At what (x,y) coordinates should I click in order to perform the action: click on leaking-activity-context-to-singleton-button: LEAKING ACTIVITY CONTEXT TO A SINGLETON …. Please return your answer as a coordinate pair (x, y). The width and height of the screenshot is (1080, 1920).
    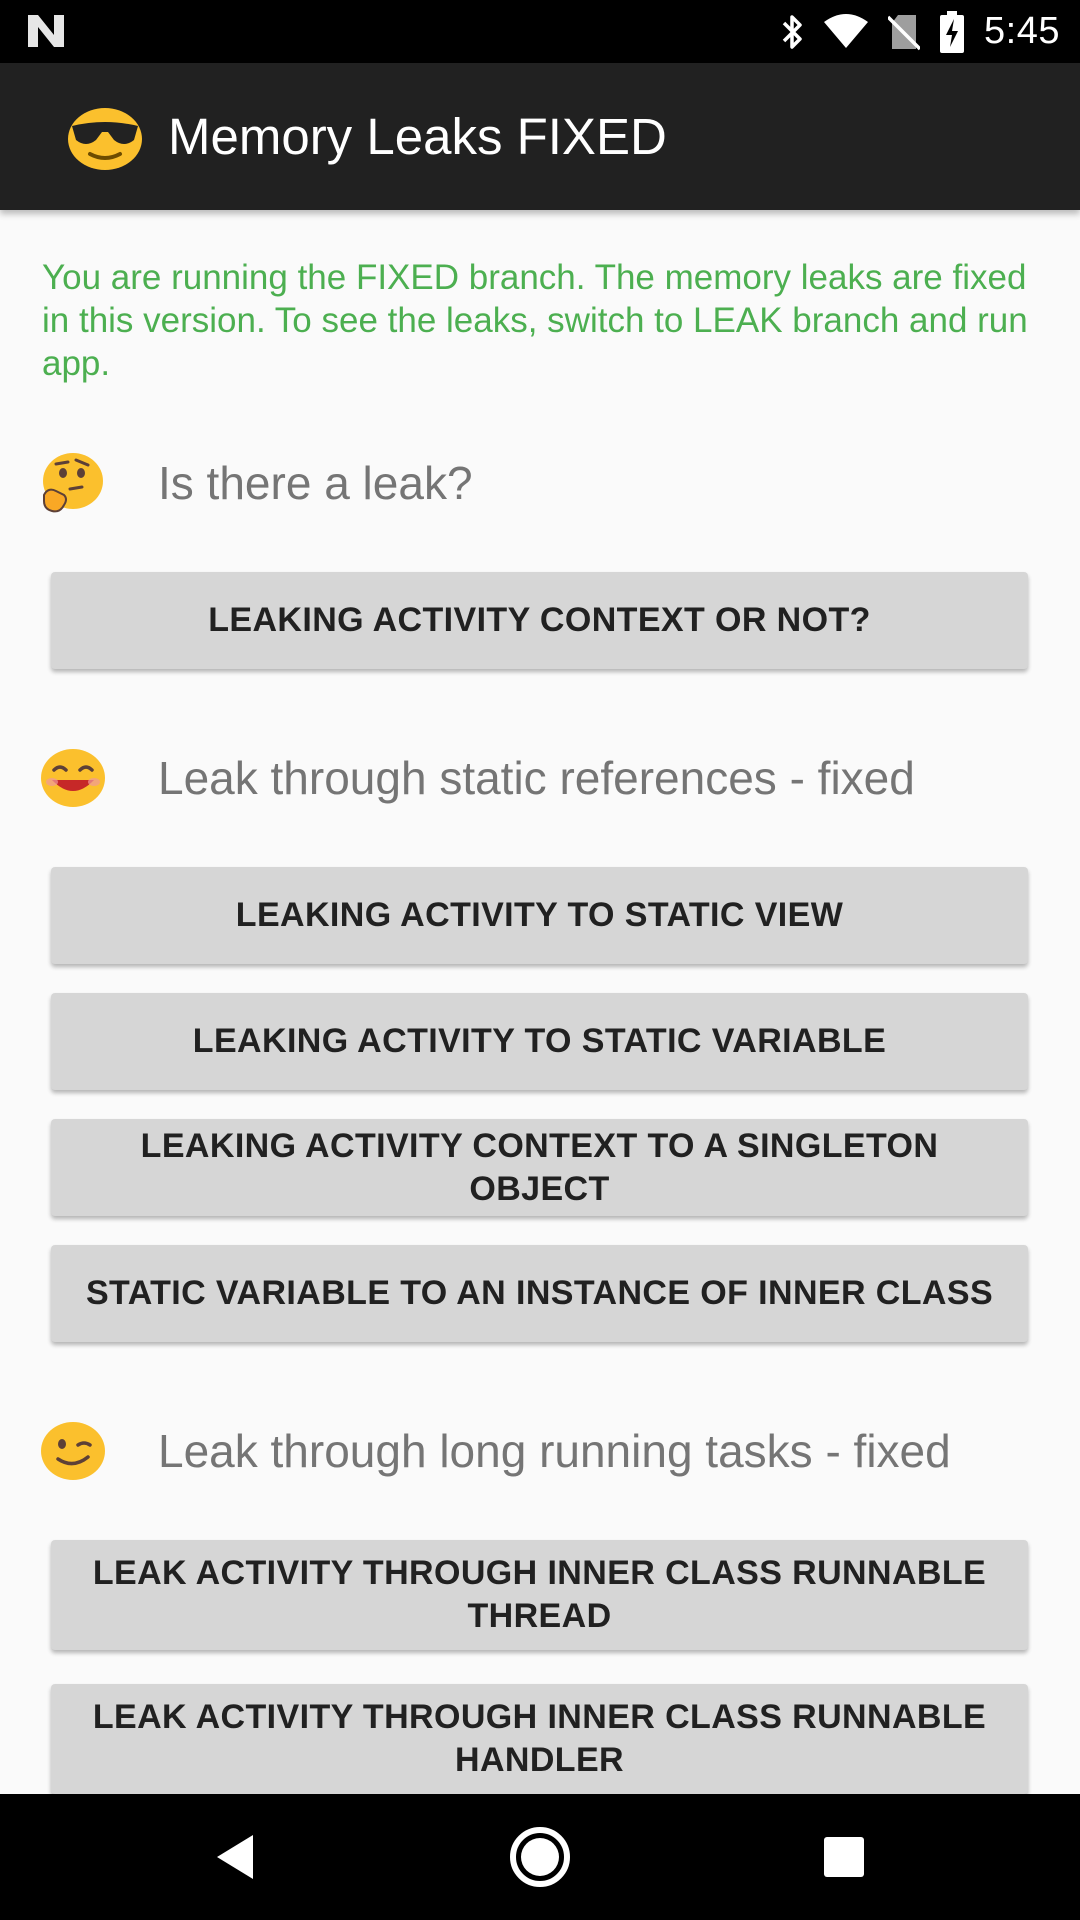
    Looking at the image, I should click on (539, 1167).